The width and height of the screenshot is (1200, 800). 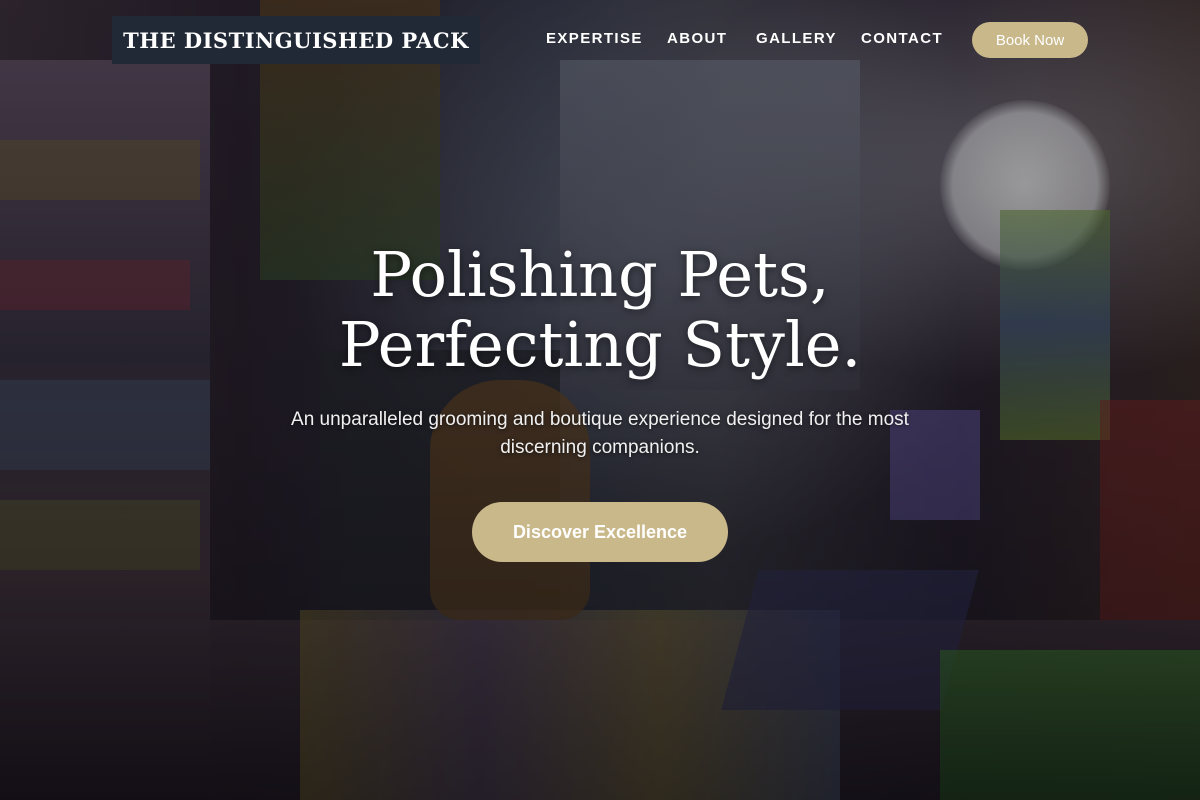 What do you see at coordinates (1030, 40) in the screenshot?
I see `book-now-button: Book Now` at bounding box center [1030, 40].